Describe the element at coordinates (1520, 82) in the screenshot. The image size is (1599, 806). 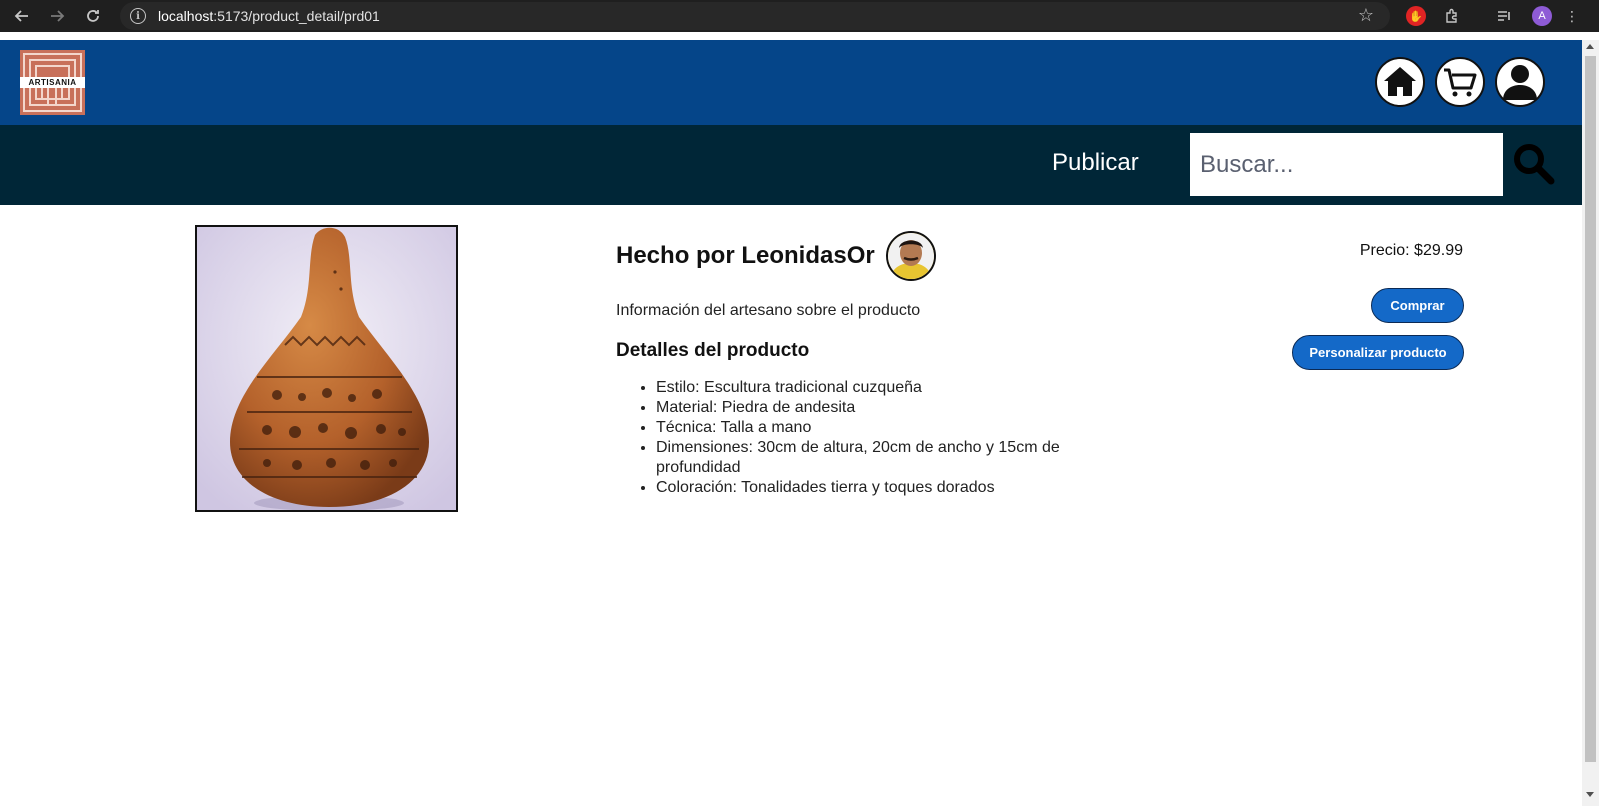
I see `user-icon` at that location.